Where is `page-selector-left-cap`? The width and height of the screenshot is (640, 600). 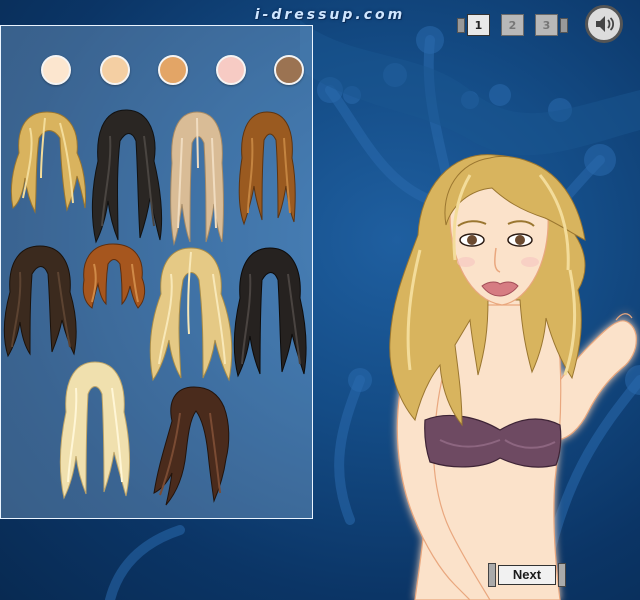
page-selector-left-cap is located at coordinates (461, 25).